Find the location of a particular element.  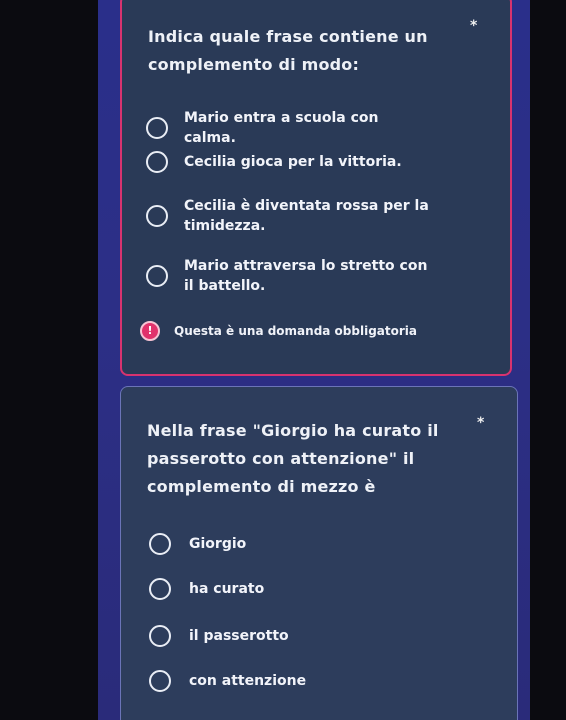

option-label: Cecilia gioca per la vittoria. is located at coordinates (293, 162).